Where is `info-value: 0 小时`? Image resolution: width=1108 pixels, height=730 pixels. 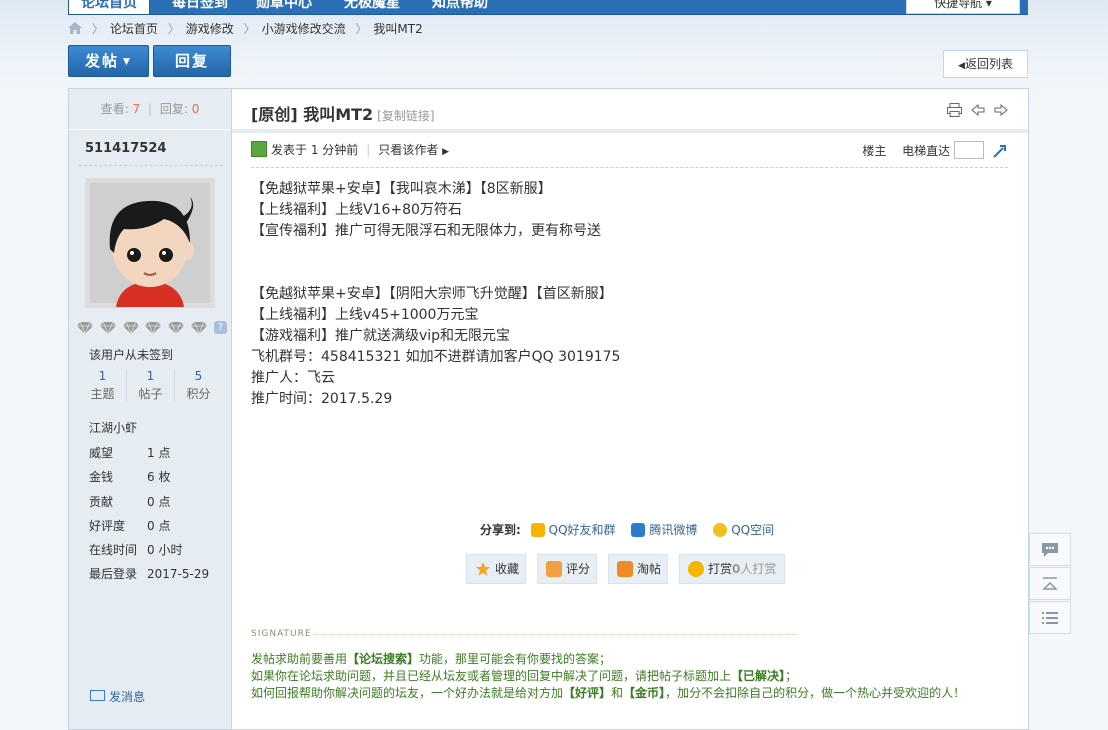 info-value: 0 小时 is located at coordinates (165, 550).